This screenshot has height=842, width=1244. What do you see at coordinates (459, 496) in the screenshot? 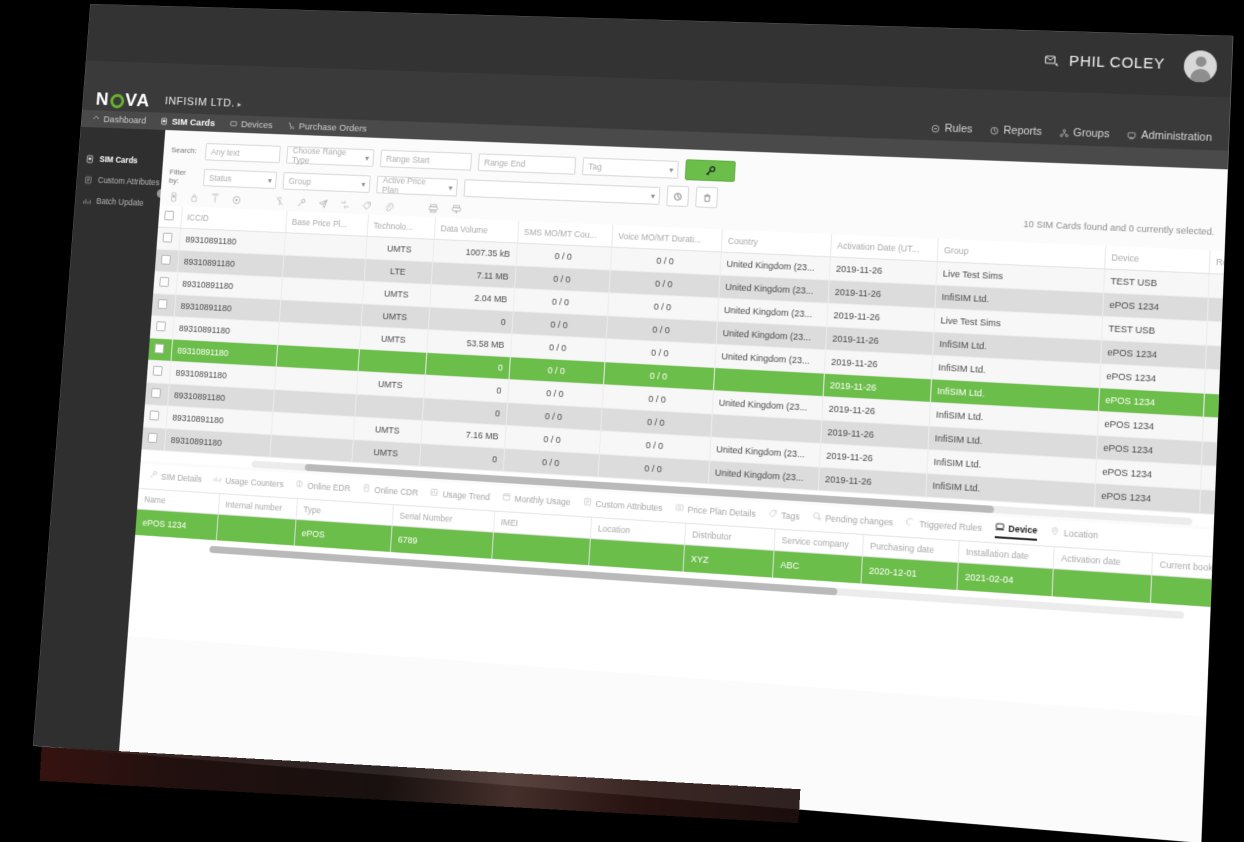
I see `detail-tab-usage-trend: Usage Trend` at bounding box center [459, 496].